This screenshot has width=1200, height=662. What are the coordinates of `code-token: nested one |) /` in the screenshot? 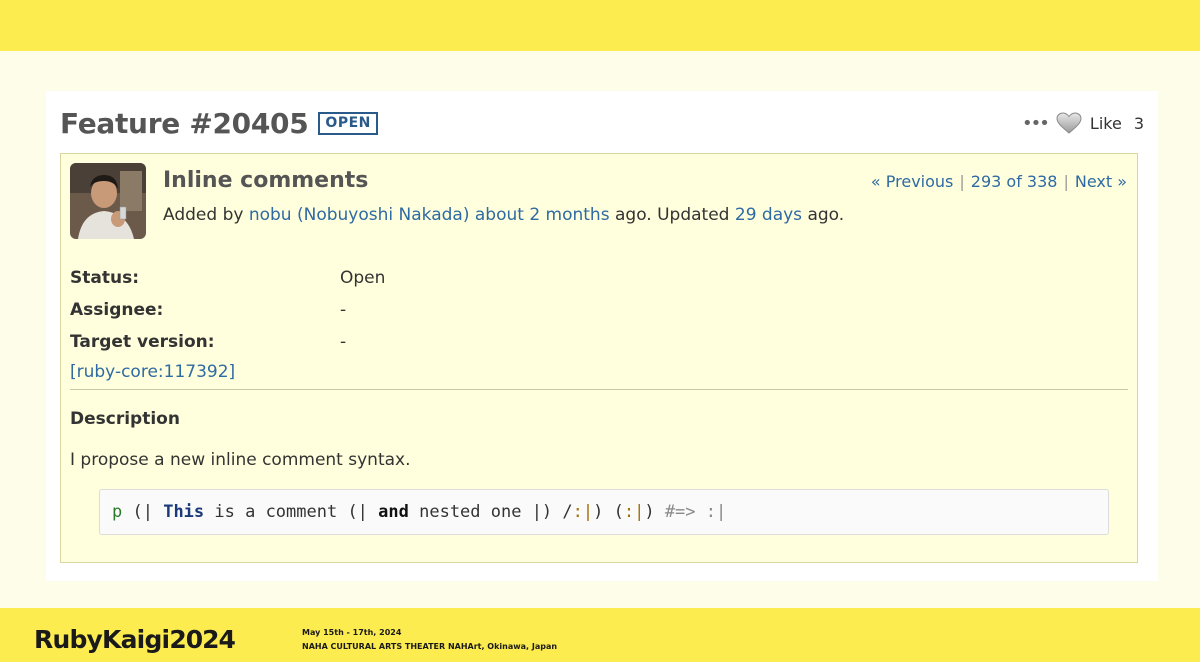 It's located at (490, 512).